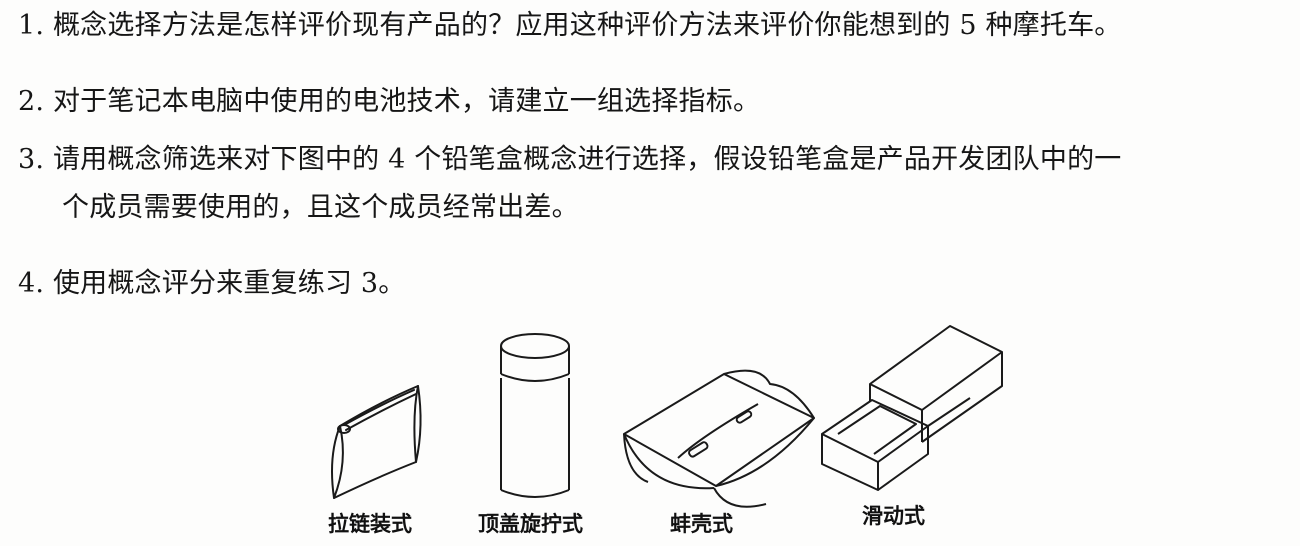 This screenshot has height=546, width=1300. Describe the element at coordinates (320, 207) in the screenshot. I see `question-3-line-2: 个成员需要使用的，且这个成员经常出差。` at that location.